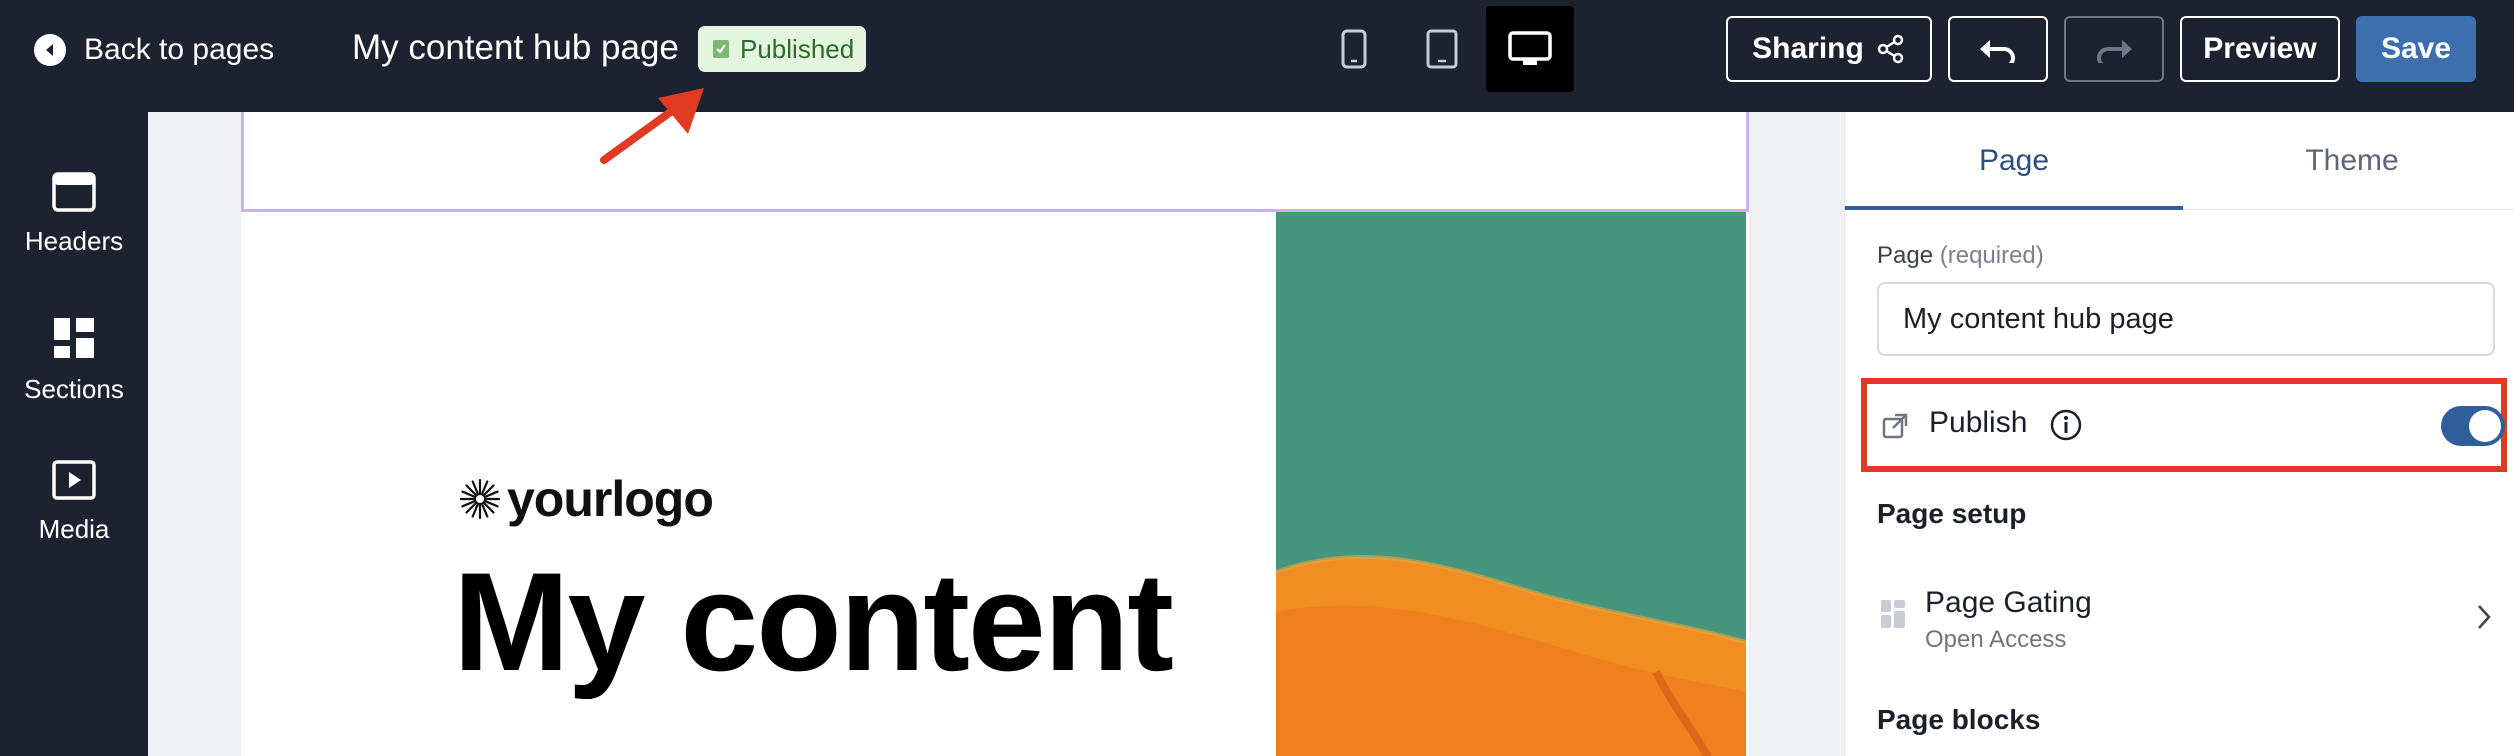 The height and width of the screenshot is (756, 2514). I want to click on back-arrow-icon, so click(50, 50).